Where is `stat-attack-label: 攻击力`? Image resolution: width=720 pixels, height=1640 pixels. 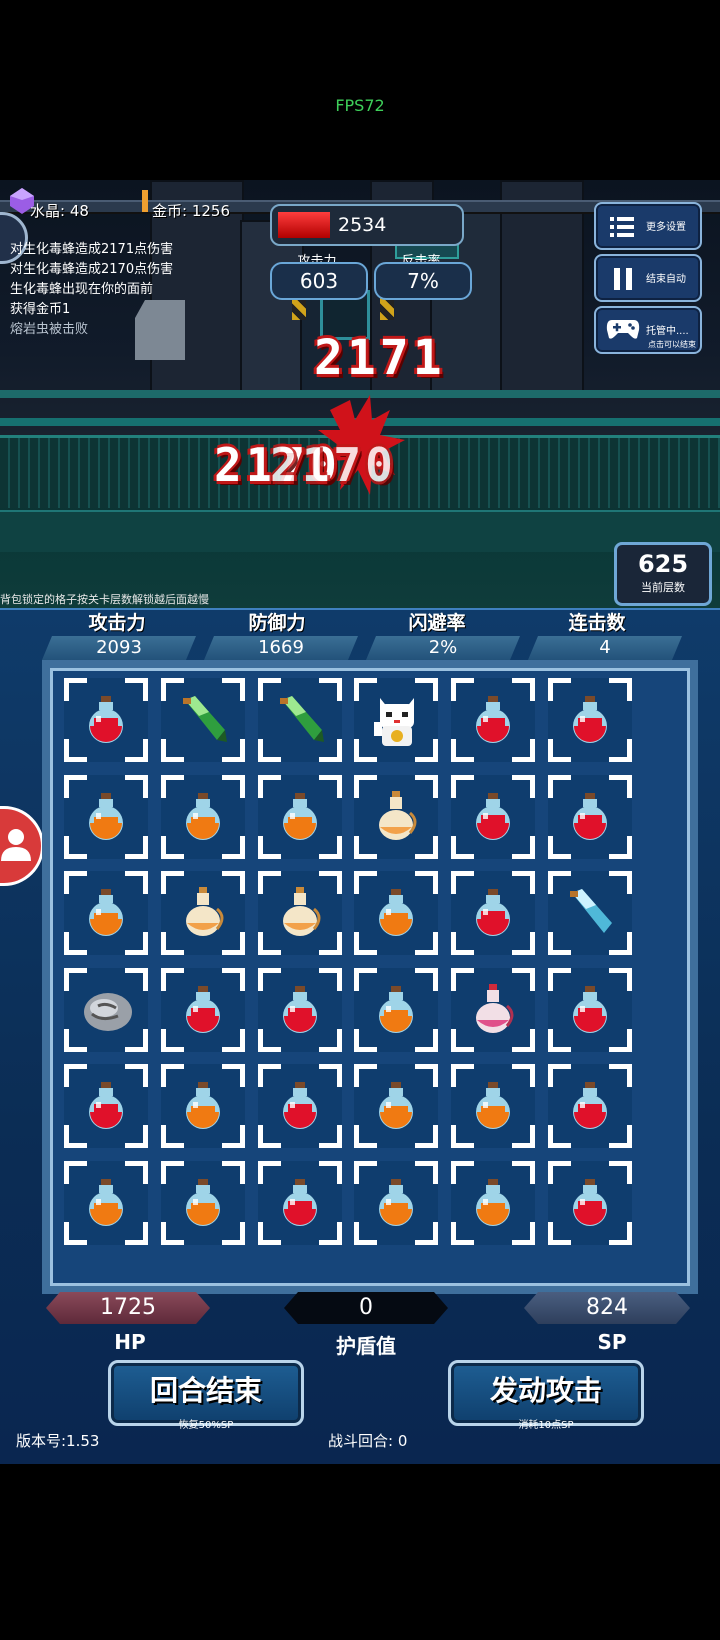
stat-attack-label: 攻击力 is located at coordinates (117, 623).